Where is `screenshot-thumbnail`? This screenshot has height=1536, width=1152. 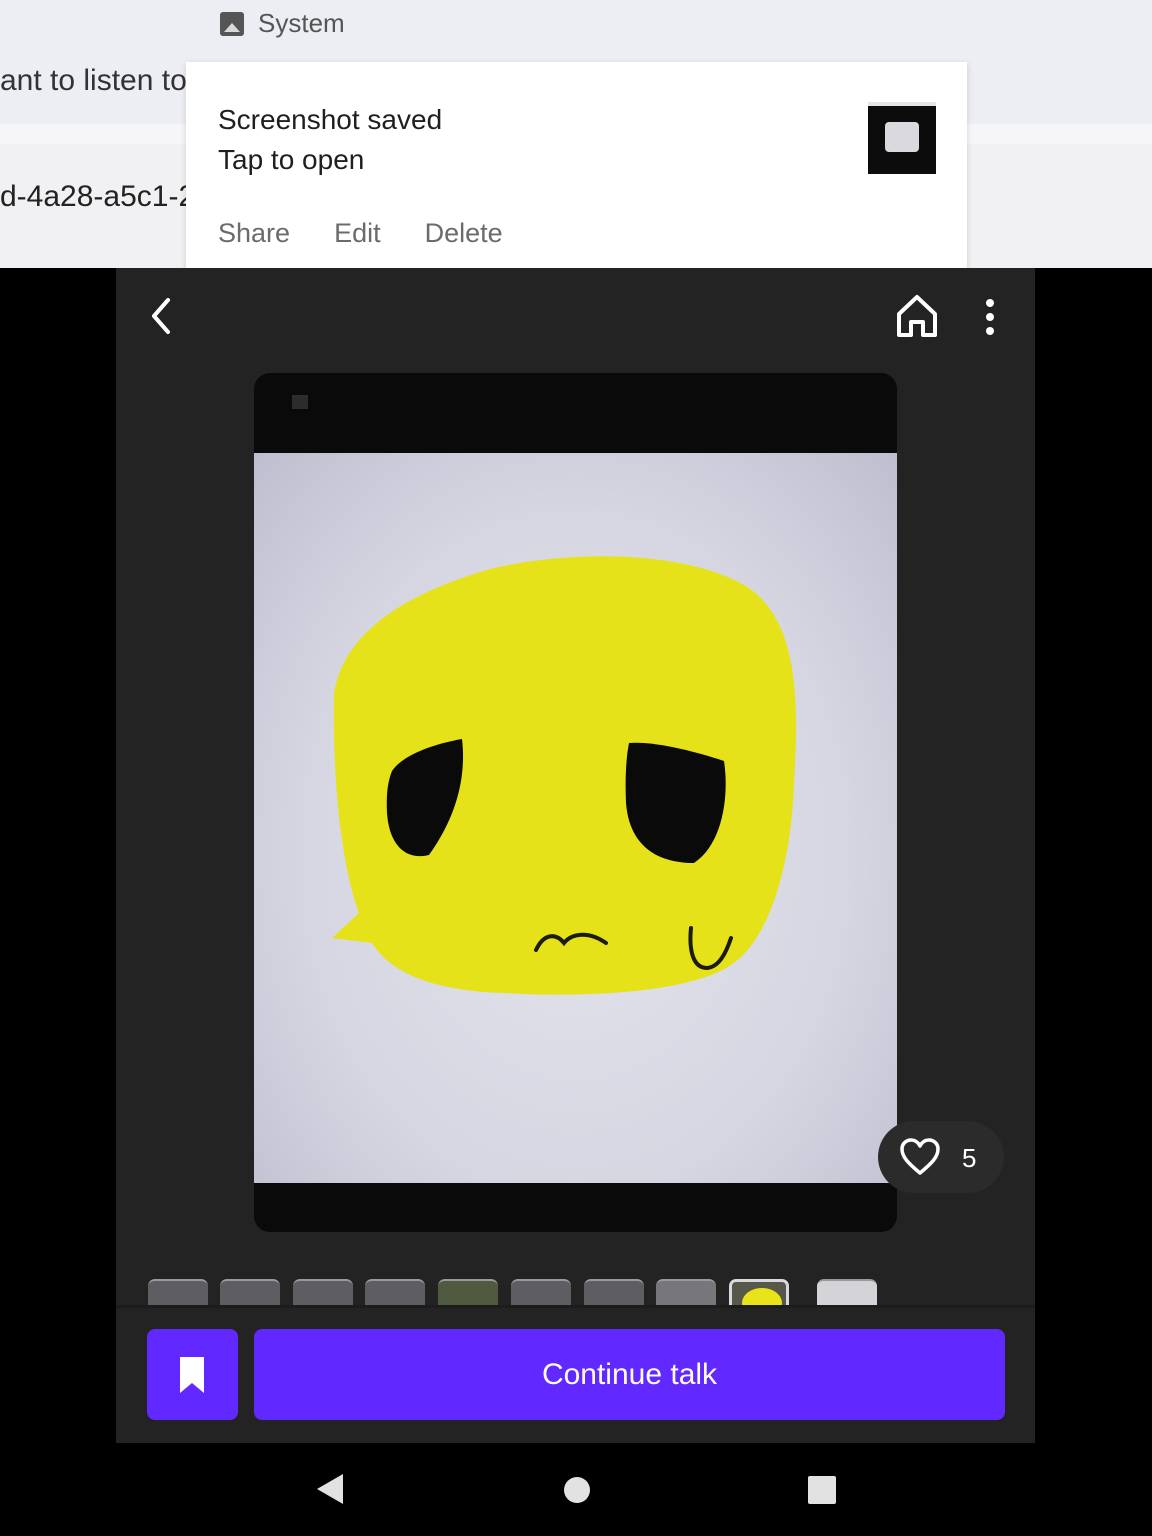
screenshot-thumbnail is located at coordinates (902, 138).